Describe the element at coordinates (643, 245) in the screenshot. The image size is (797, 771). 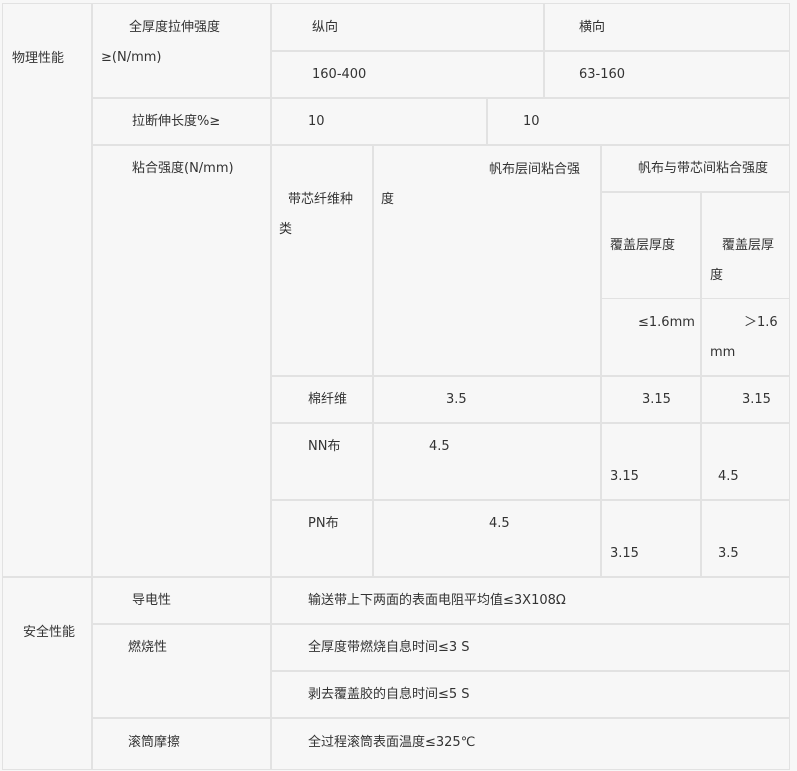
I see `cover-thickness-small-line1: 覆盖层厚度` at that location.